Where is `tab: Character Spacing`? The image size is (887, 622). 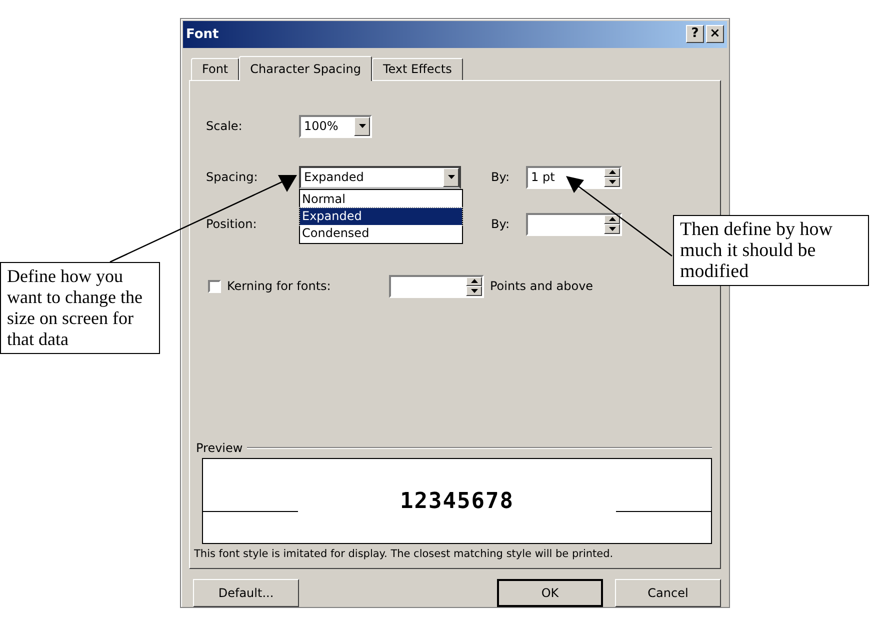 tab: Character Spacing is located at coordinates (305, 68).